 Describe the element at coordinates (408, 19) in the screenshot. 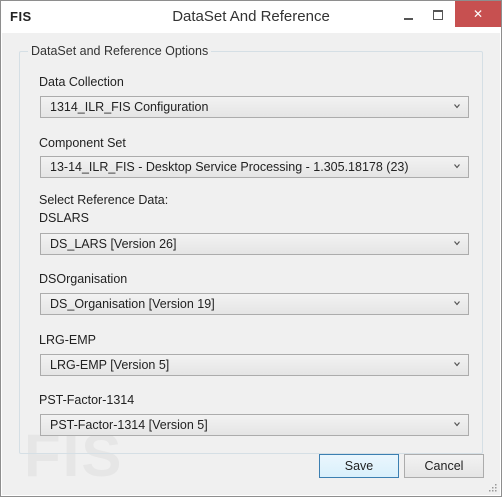

I see `minimize-icon` at that location.